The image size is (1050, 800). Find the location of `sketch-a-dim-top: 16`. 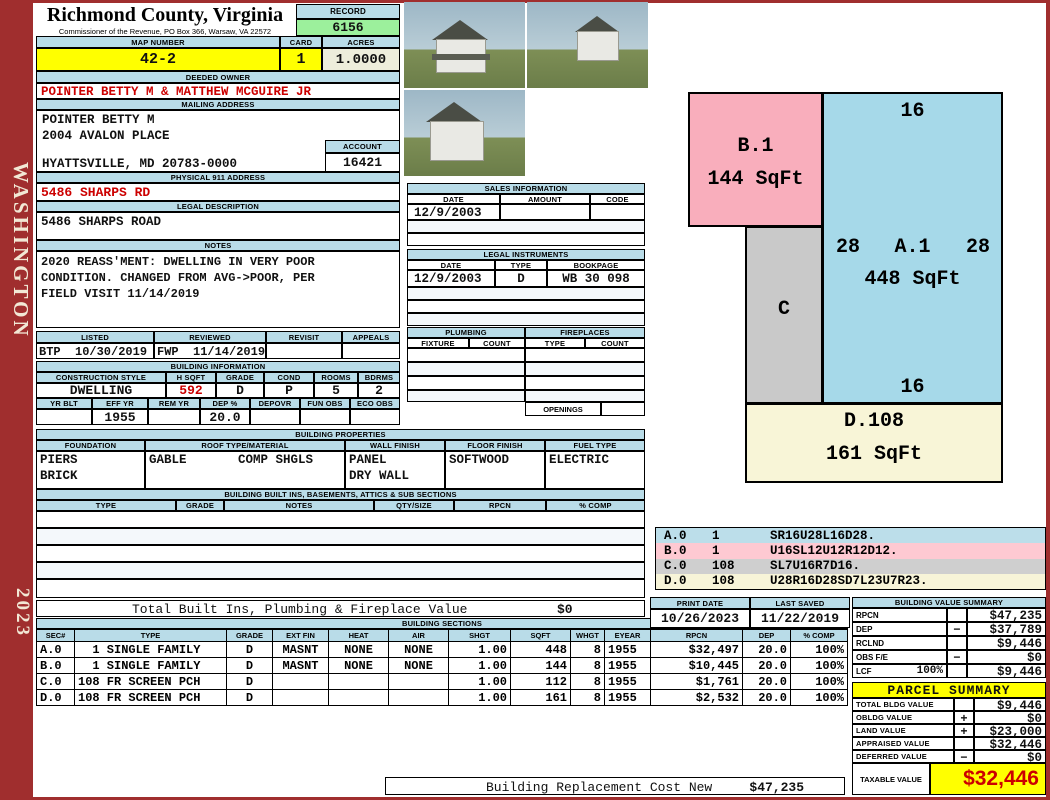

sketch-a-dim-top: 16 is located at coordinates (912, 111).